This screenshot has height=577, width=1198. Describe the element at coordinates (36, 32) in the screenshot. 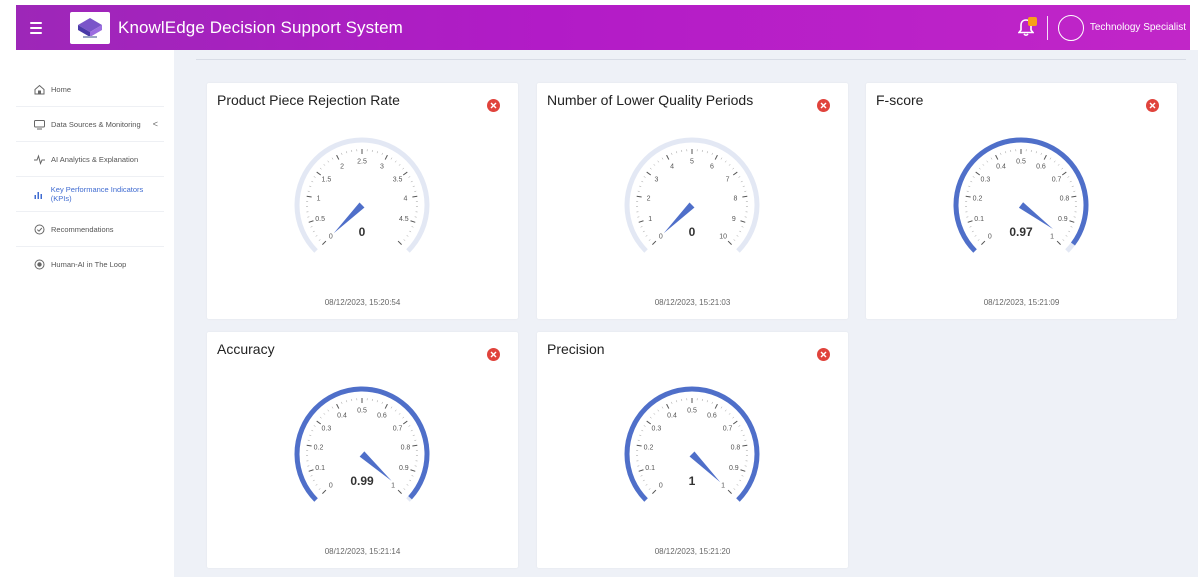

I see `hamburger-line` at that location.